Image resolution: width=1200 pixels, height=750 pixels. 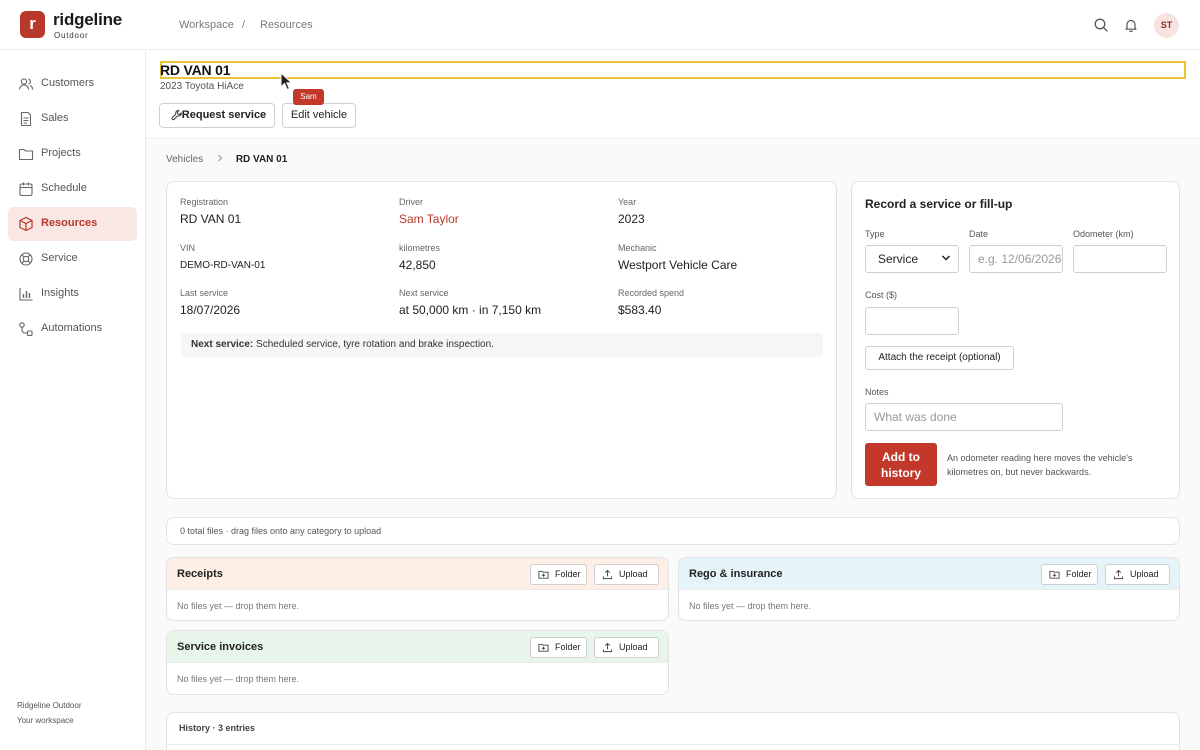 What do you see at coordinates (72, 84) in the screenshot?
I see `sidebar-item-customers: Customers` at bounding box center [72, 84].